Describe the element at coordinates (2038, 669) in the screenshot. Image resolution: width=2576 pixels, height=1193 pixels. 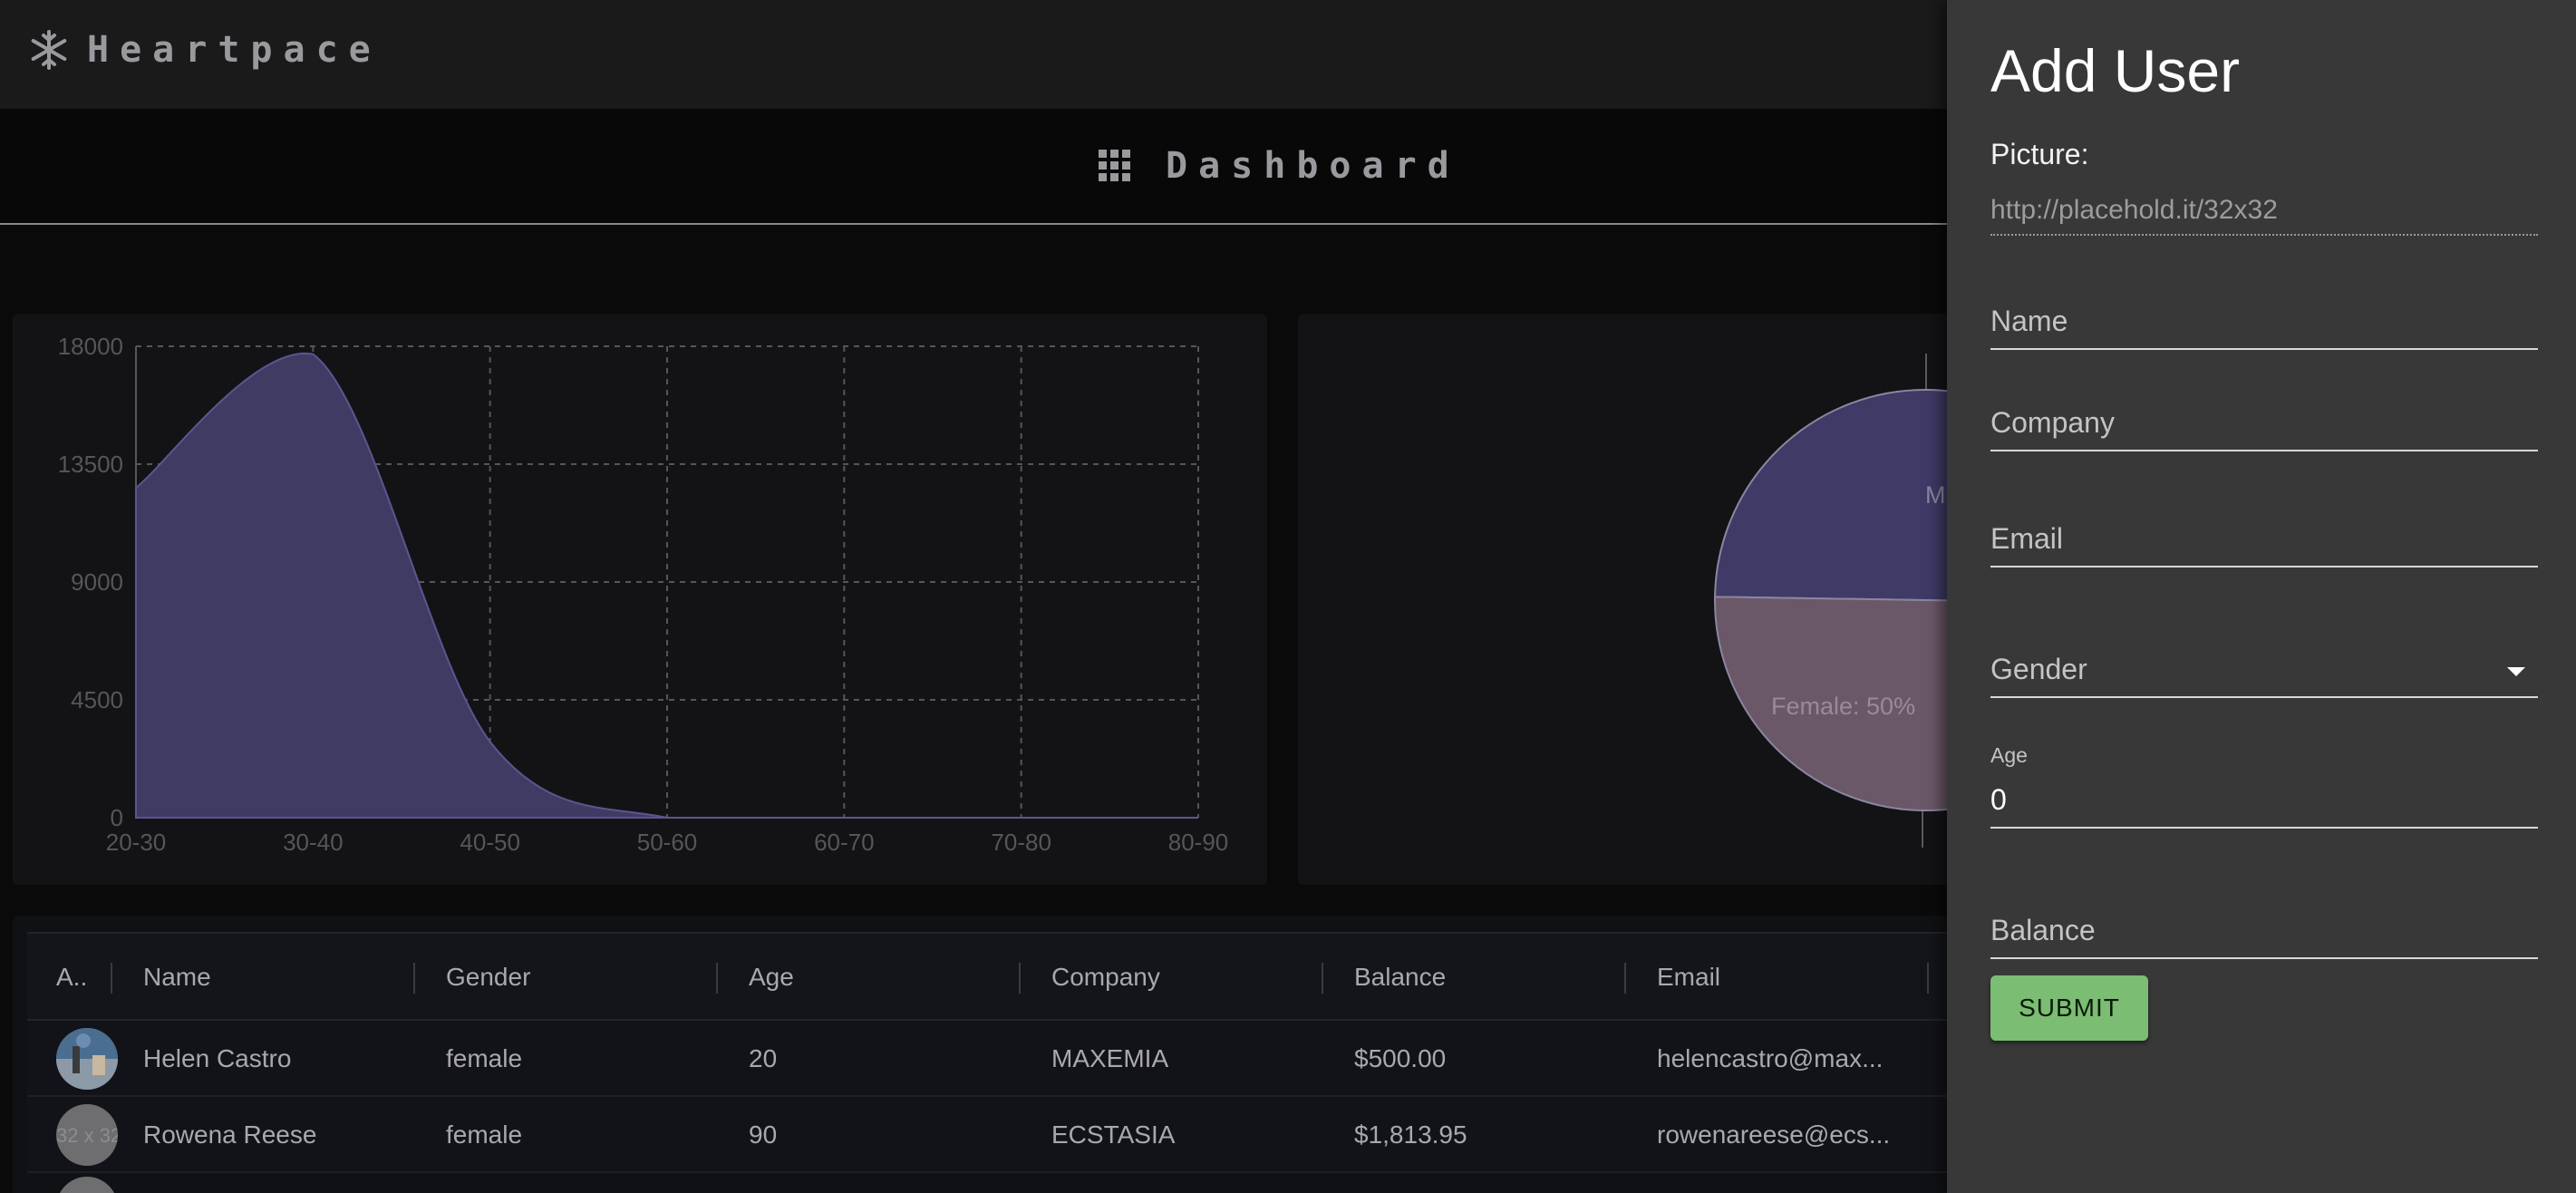
I see `gender-placeholder: Gender` at that location.